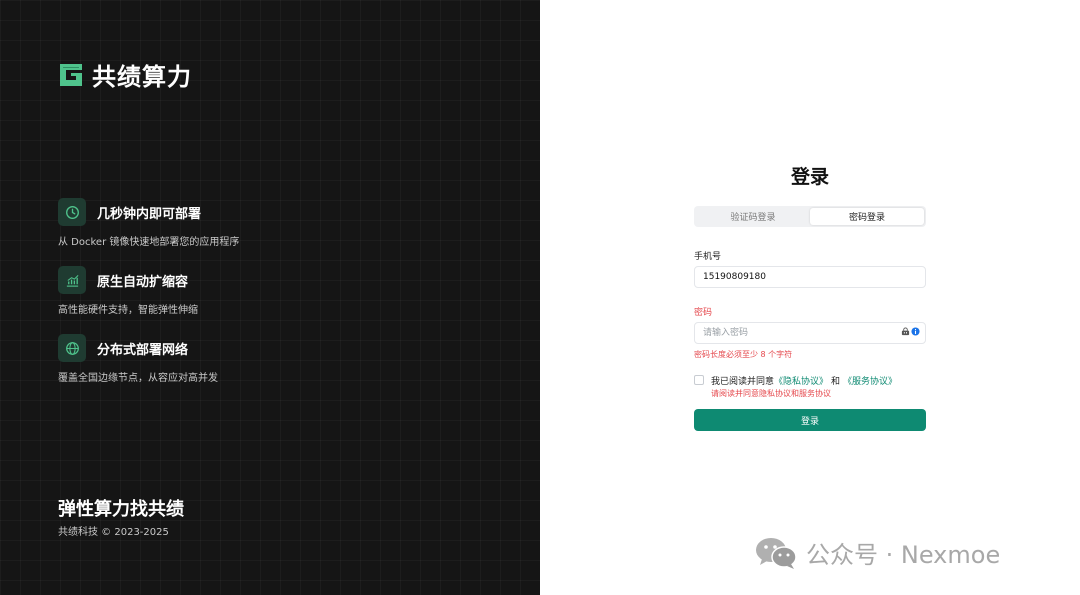 This screenshot has width=1080, height=595. What do you see at coordinates (867, 216) in the screenshot?
I see `tab-password-login: 密码登录` at bounding box center [867, 216].